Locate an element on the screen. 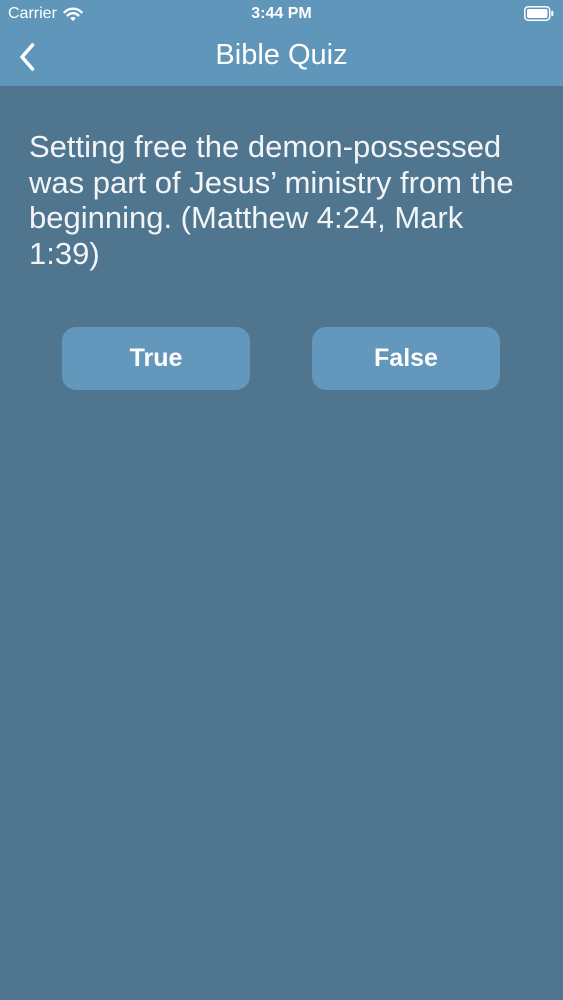 This screenshot has height=1000, width=563. false-button: False is located at coordinates (406, 358).